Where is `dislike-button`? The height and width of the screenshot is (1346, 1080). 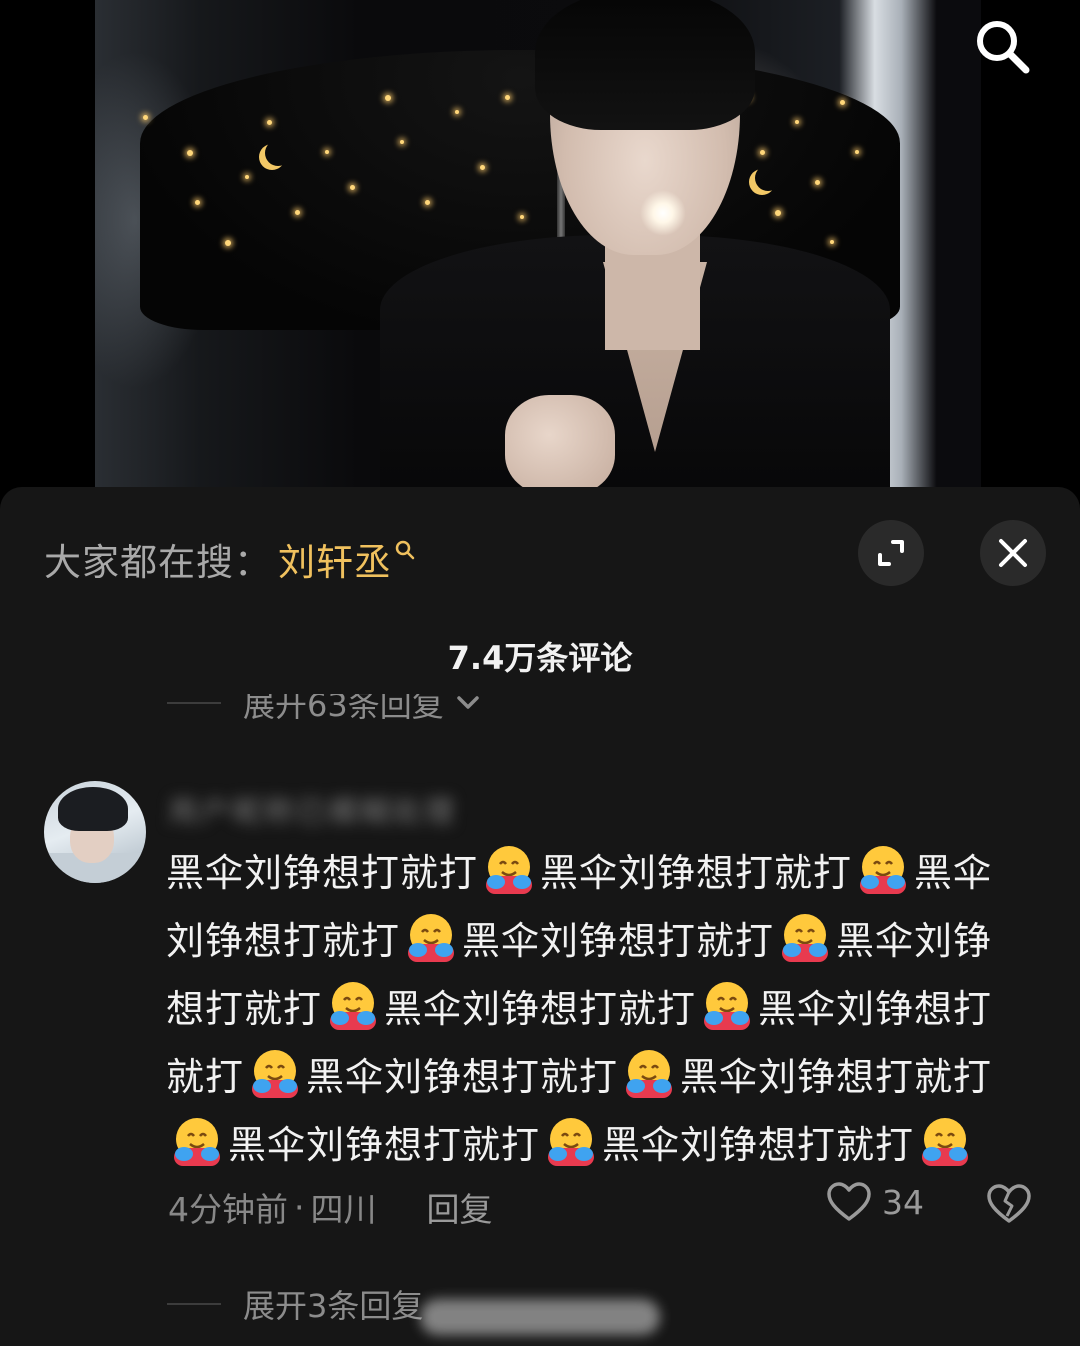
dislike-button is located at coordinates (1009, 1206).